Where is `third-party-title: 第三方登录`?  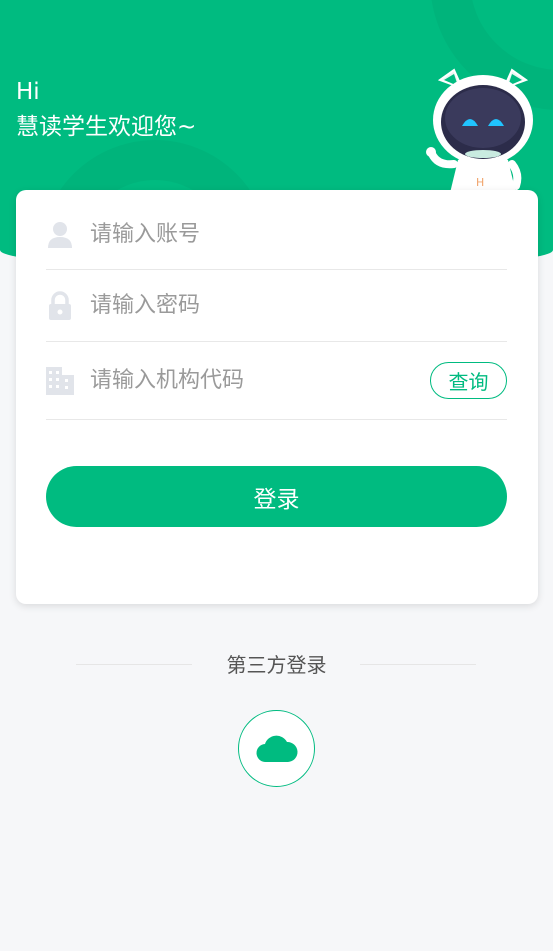
third-party-title: 第三方登录 is located at coordinates (276, 665).